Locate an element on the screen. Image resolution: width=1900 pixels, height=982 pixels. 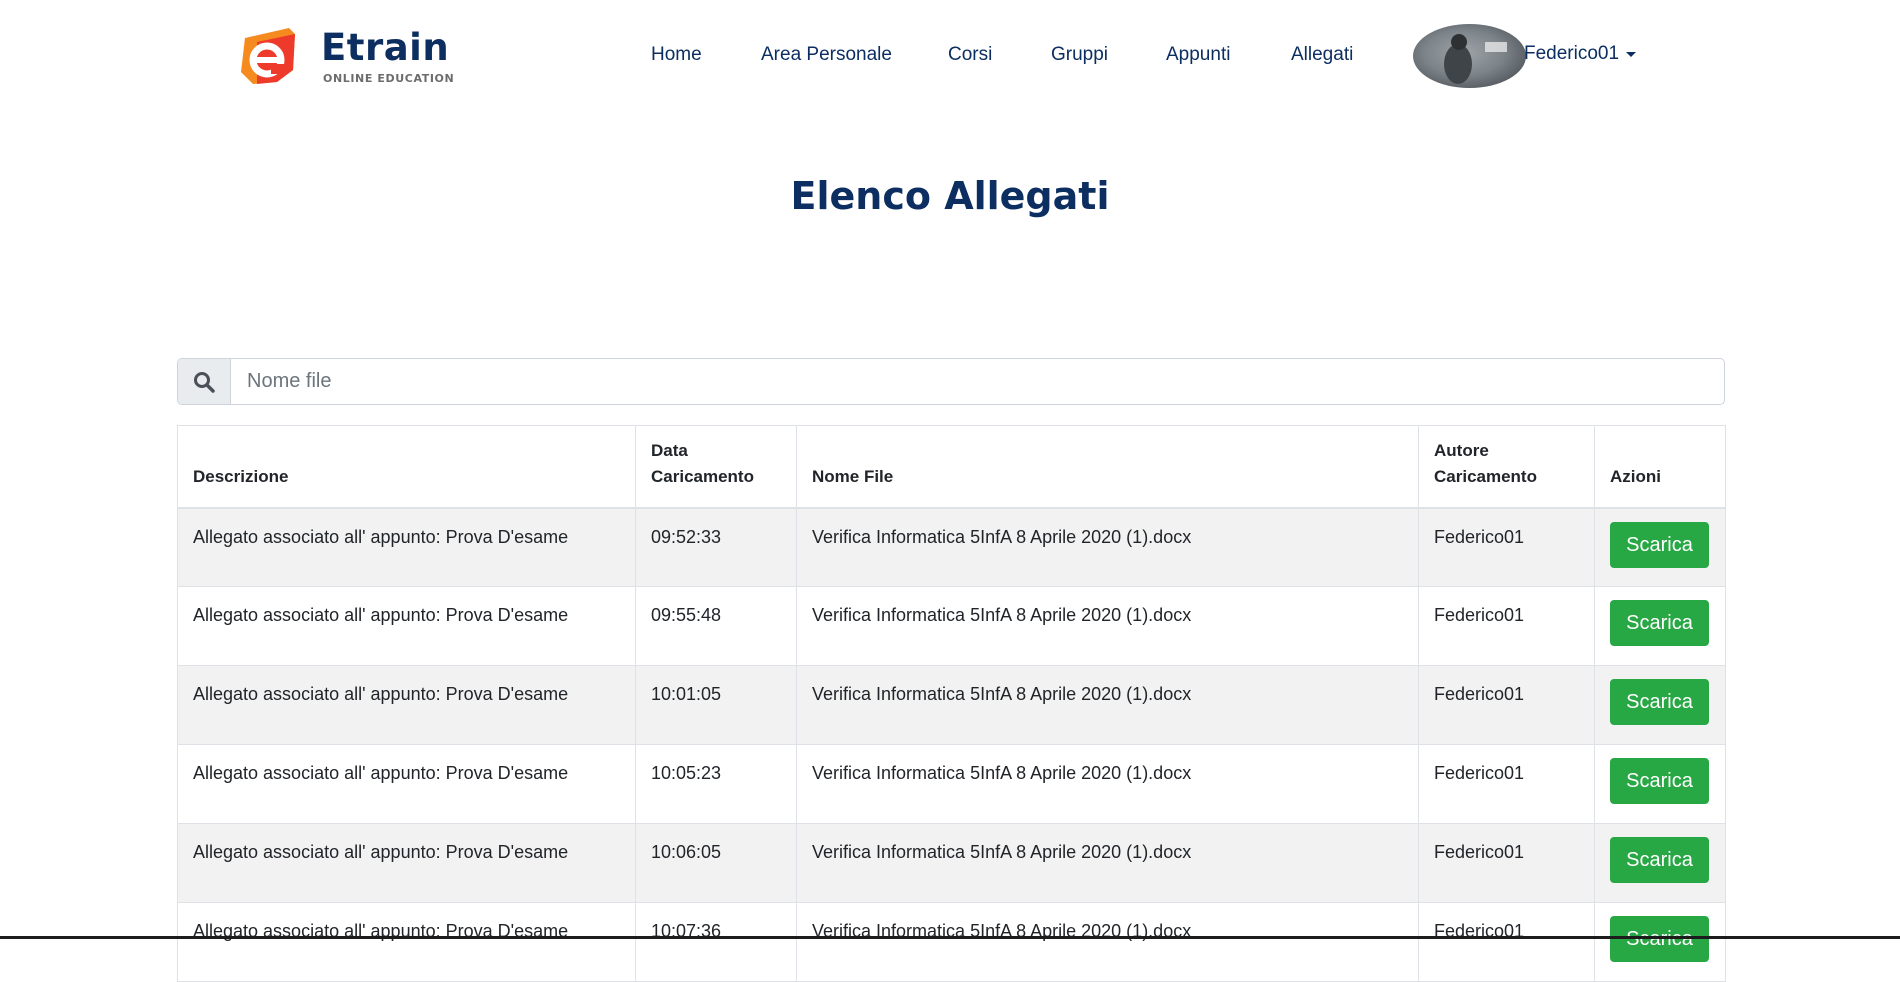
user-menu-toggle: Federico01 is located at coordinates (1571, 54).